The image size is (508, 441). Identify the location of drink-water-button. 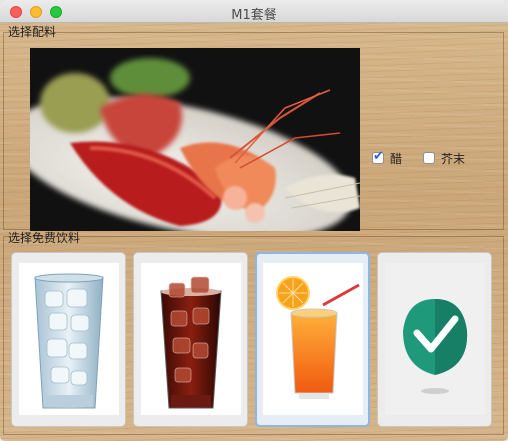
(68, 339).